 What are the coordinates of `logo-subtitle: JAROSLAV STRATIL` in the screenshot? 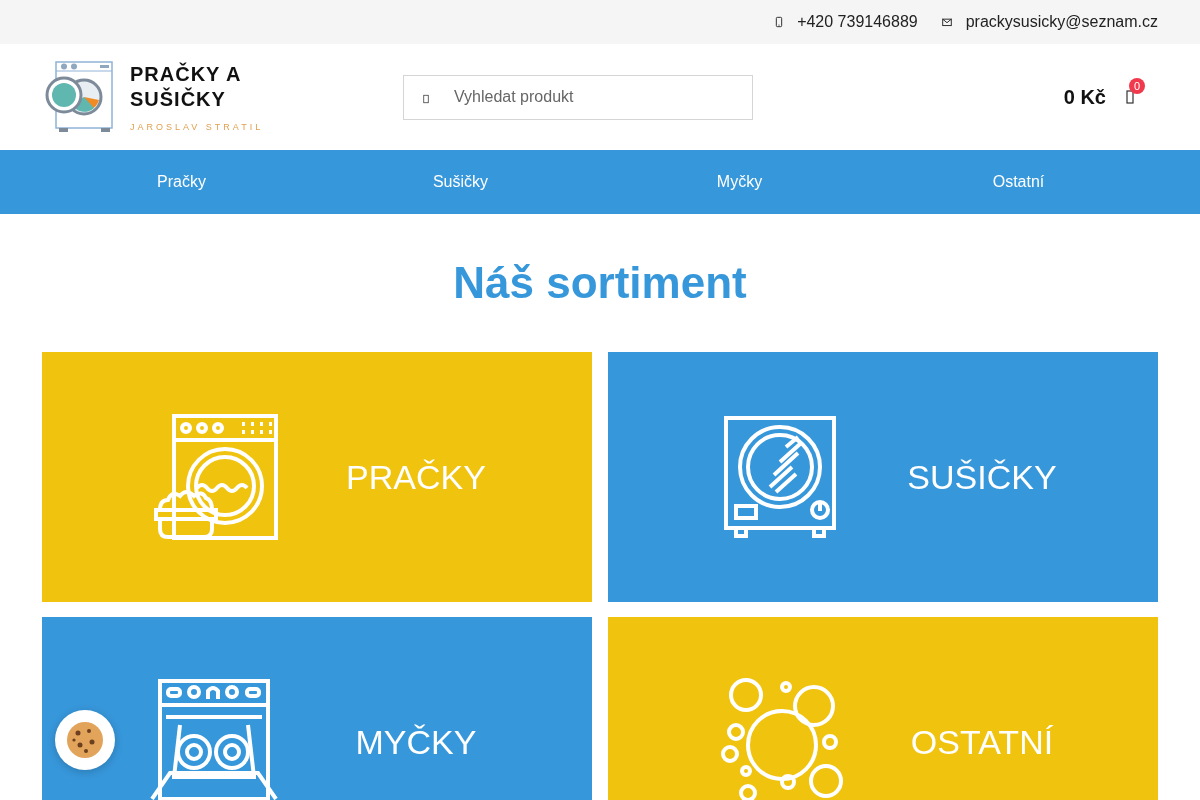 It's located at (197, 127).